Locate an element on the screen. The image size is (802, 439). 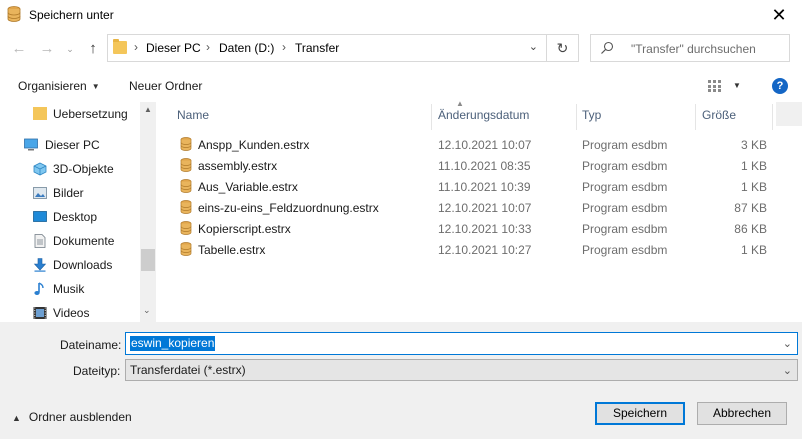
file-size: 3 KB is located at coordinates (753, 145).